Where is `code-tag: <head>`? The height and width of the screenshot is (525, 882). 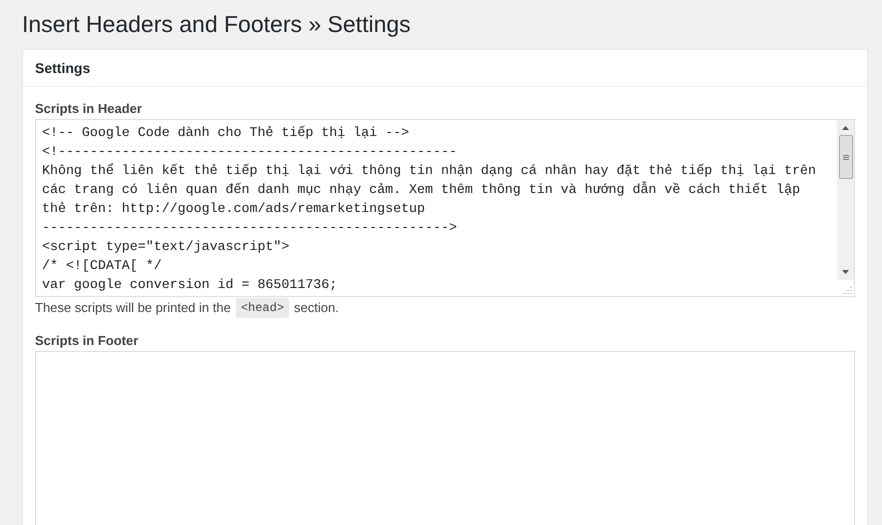 code-tag: <head> is located at coordinates (263, 308).